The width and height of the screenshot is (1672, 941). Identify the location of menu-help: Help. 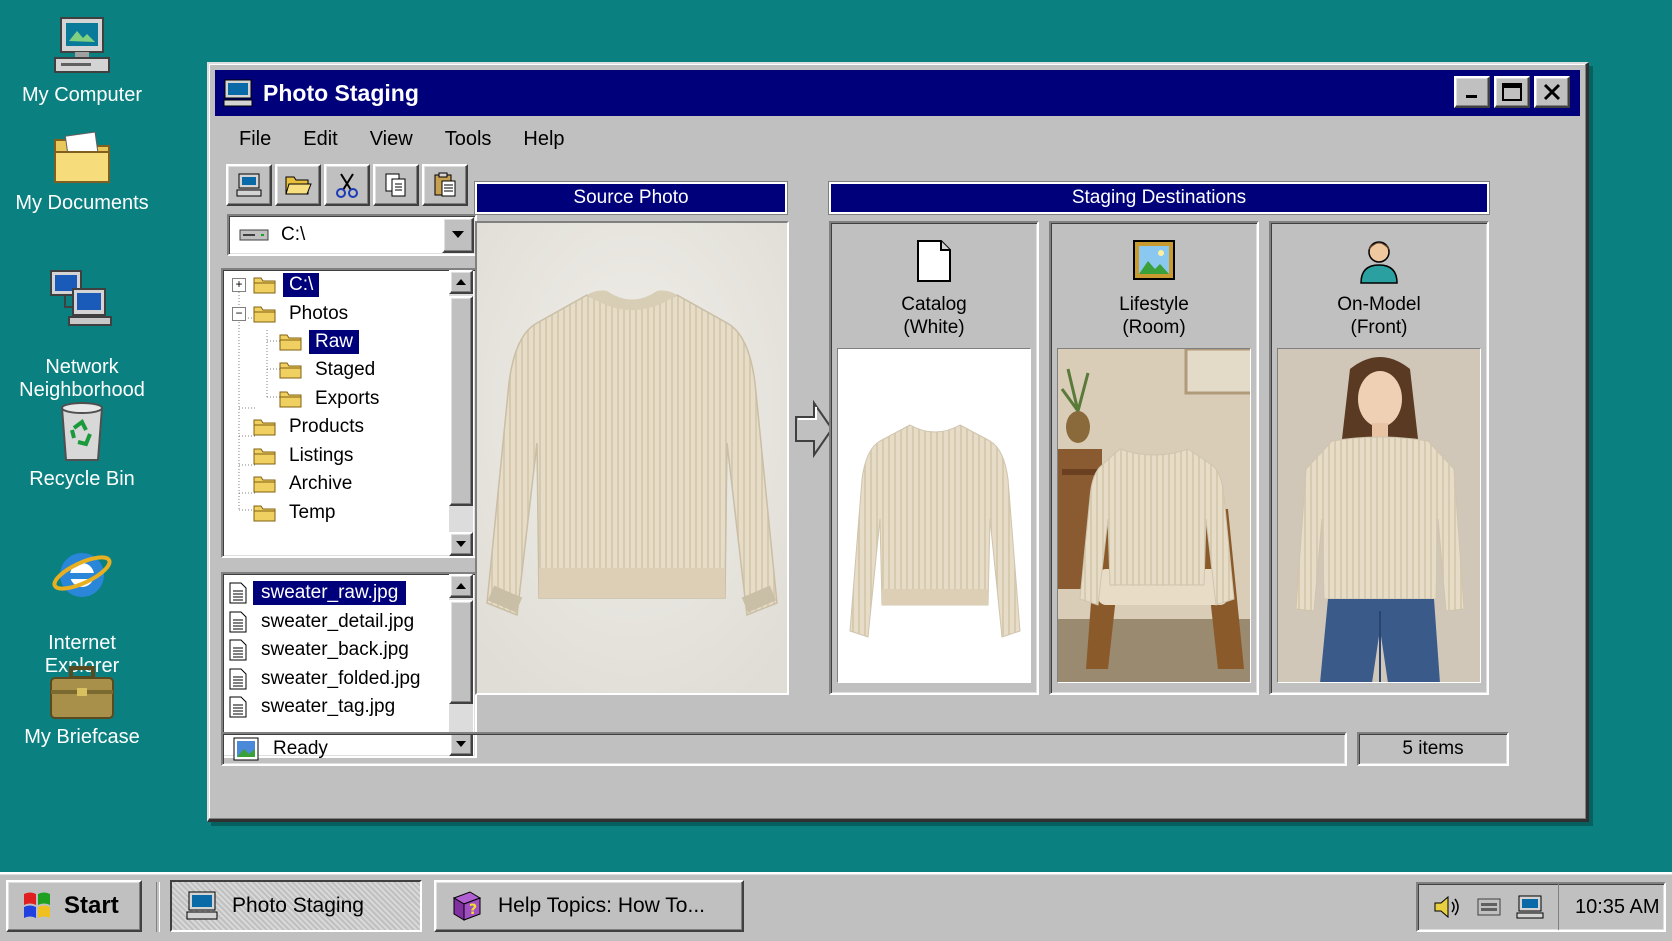
(543, 140).